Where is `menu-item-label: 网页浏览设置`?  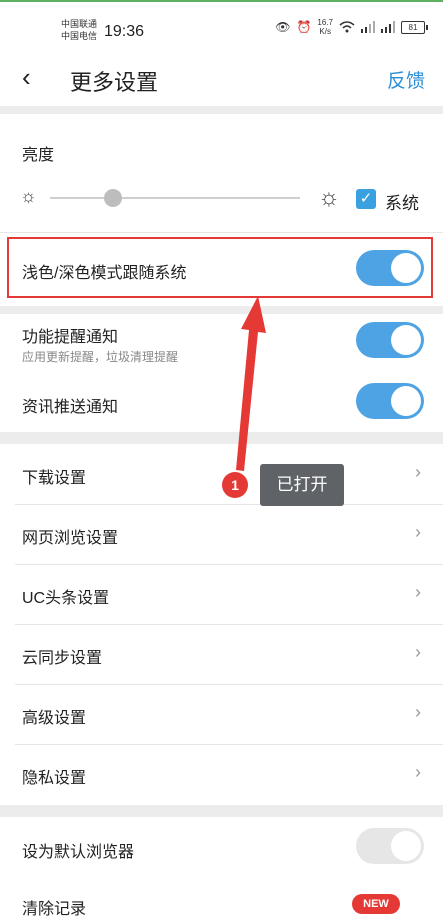
menu-item-label: 网页浏览设置 is located at coordinates (70, 538).